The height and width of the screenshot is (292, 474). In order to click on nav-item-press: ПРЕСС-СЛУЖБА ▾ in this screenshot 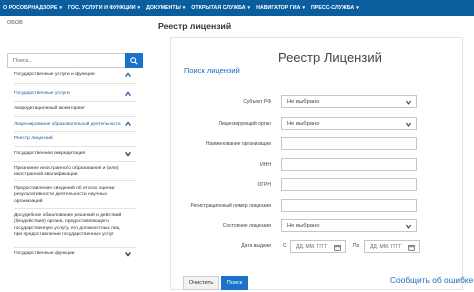, I will do `click(335, 8)`.